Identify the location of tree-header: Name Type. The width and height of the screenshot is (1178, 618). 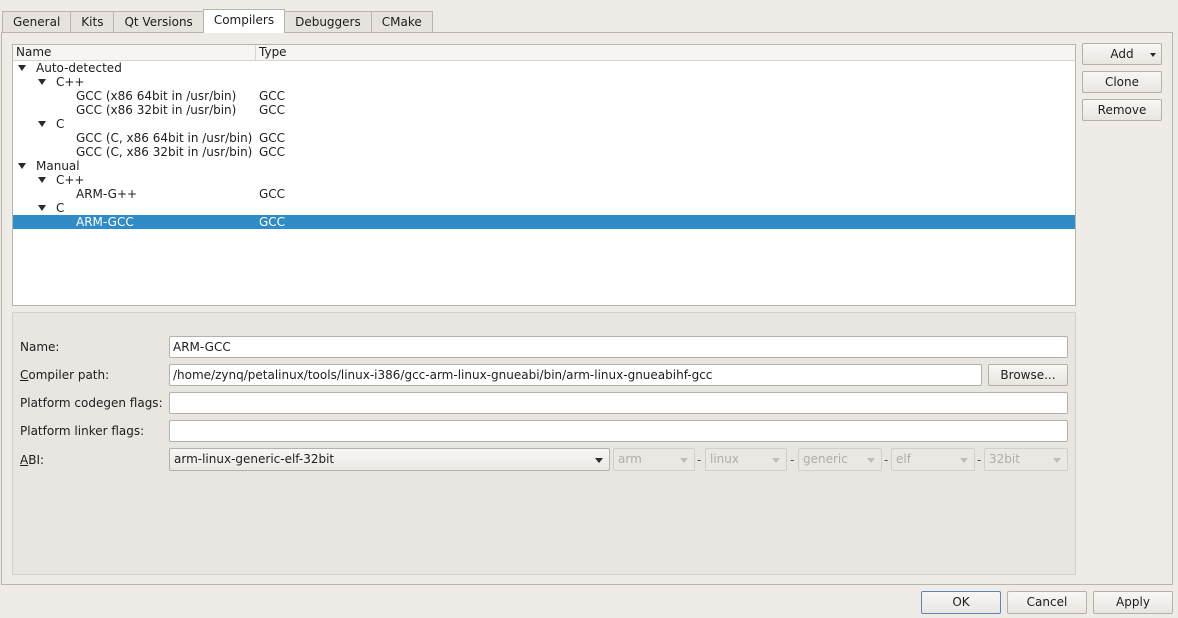
(544, 53).